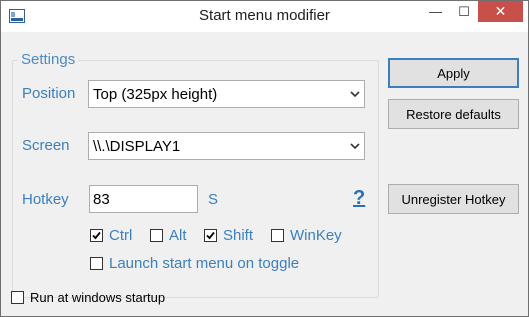 Image resolution: width=529 pixels, height=317 pixels. Describe the element at coordinates (137, 146) in the screenshot. I see `screen-select-value: \\.\DISPLAY1` at that location.